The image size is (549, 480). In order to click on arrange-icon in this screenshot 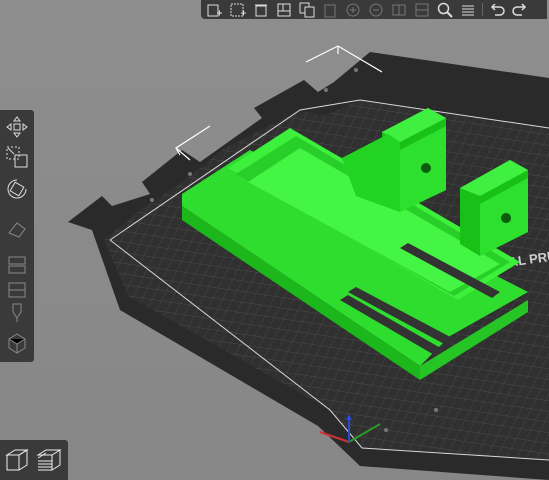, I will do `click(284, 9)`.